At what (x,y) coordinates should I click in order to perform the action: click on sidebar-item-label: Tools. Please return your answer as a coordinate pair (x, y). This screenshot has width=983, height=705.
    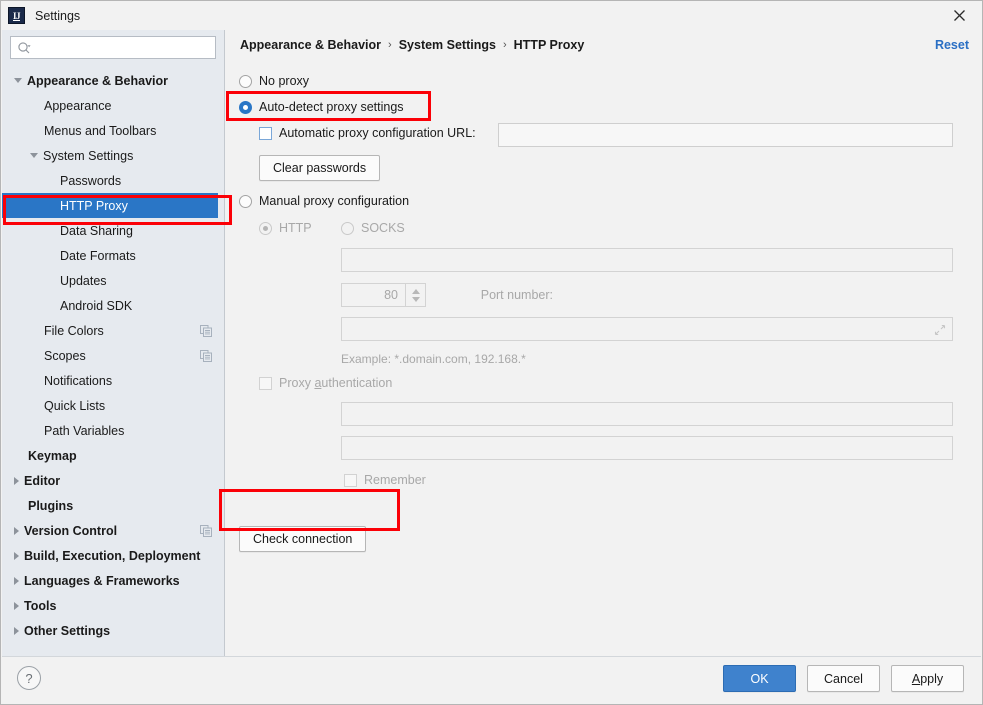
    Looking at the image, I should click on (40, 605).